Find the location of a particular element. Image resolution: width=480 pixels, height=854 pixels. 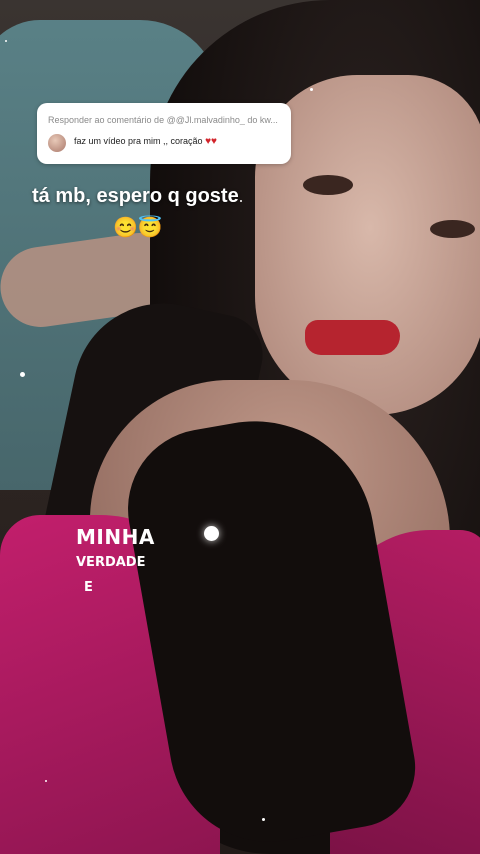

right-eye is located at coordinates (452, 229).